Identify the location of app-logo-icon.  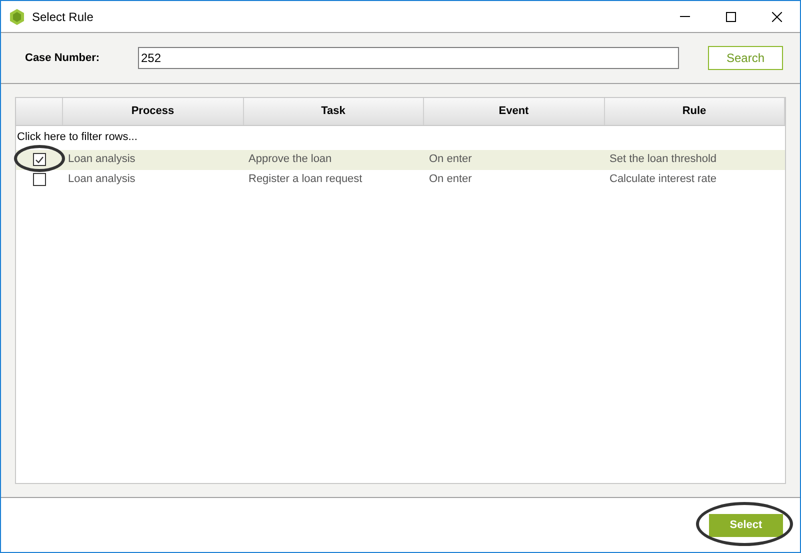
(17, 16).